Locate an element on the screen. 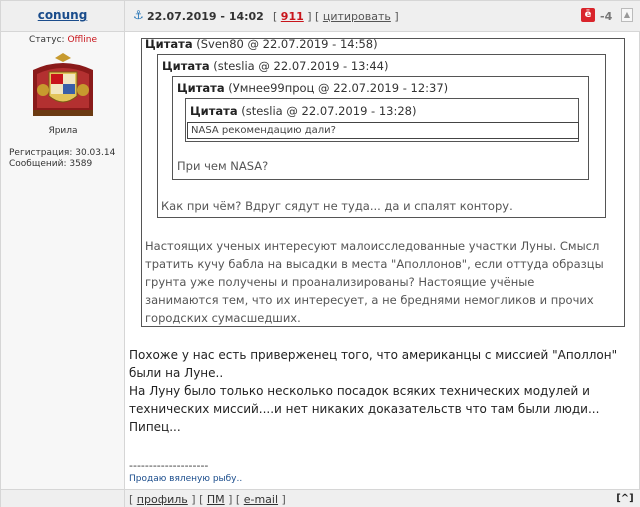  footer-left-cell is located at coordinates (63, 498).